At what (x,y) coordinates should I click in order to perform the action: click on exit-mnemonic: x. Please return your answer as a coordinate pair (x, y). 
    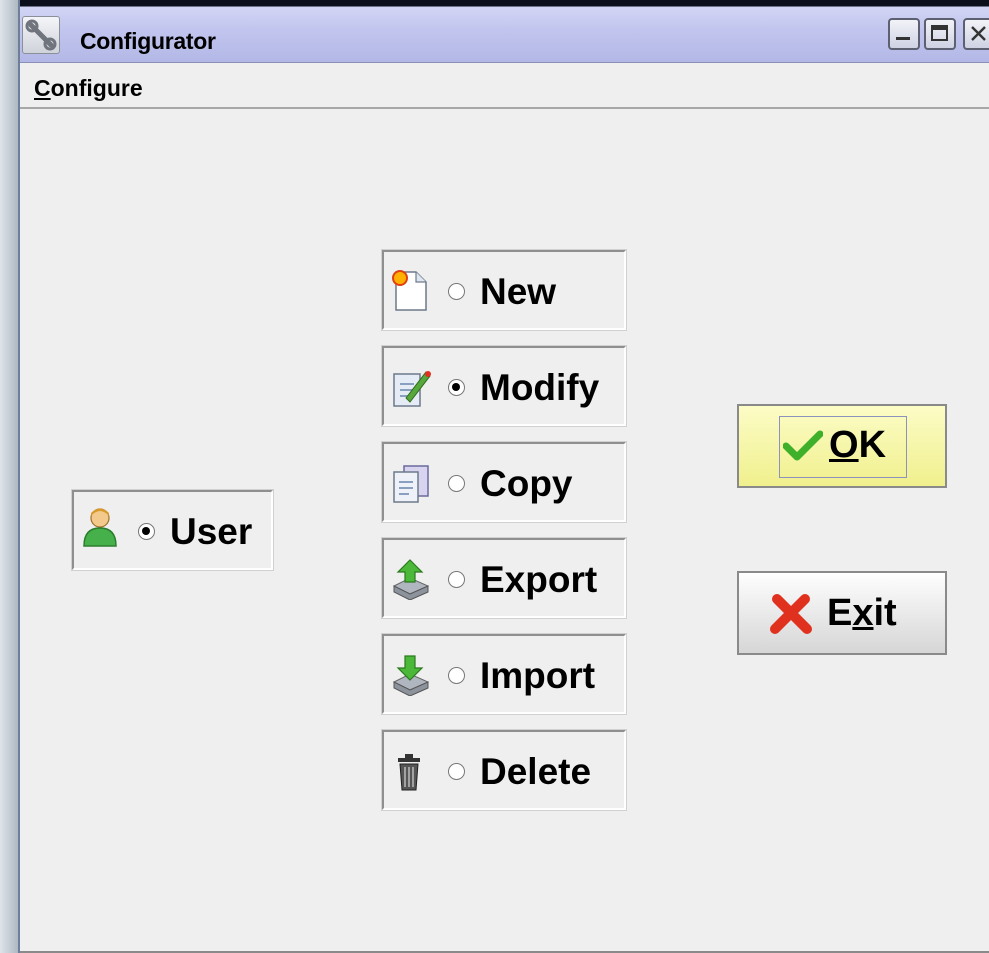
    Looking at the image, I should click on (863, 613).